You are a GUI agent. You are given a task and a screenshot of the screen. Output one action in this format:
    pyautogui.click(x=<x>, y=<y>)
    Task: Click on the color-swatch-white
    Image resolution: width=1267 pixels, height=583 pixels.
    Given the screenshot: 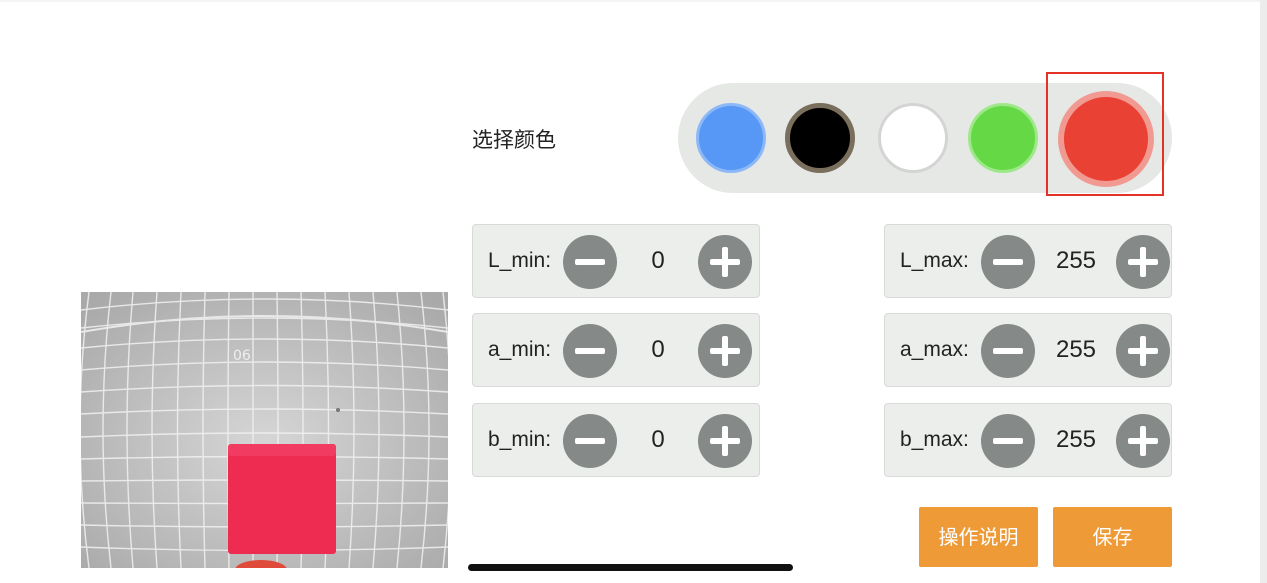 What is the action you would take?
    pyautogui.click(x=913, y=138)
    